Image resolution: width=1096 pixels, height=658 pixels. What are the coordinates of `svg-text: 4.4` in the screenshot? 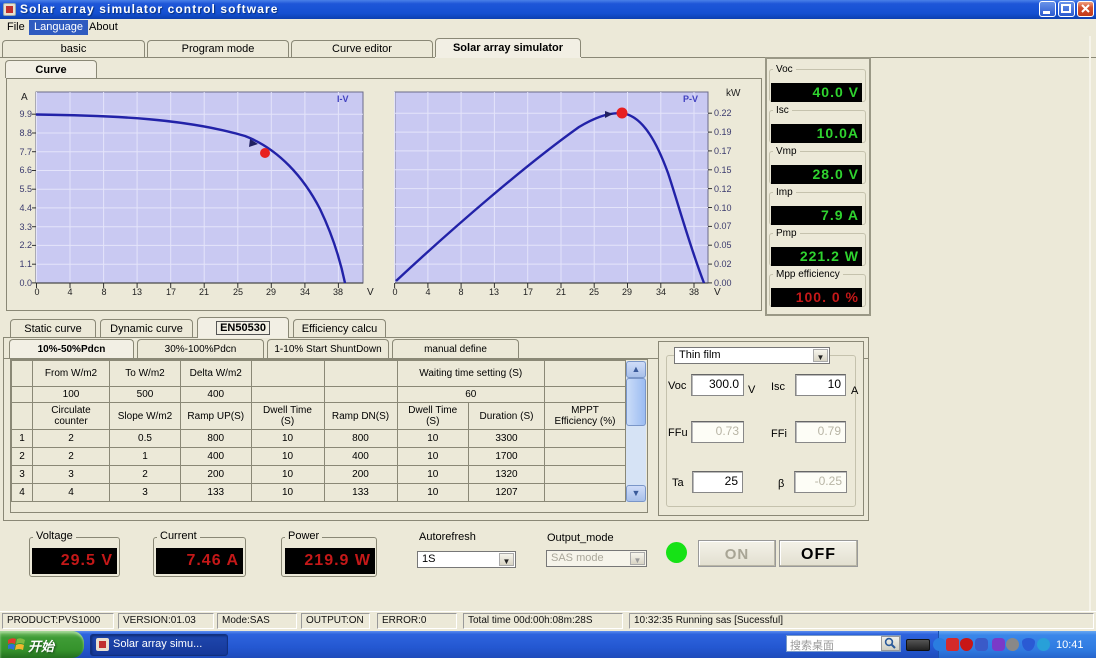 It's located at (25, 208).